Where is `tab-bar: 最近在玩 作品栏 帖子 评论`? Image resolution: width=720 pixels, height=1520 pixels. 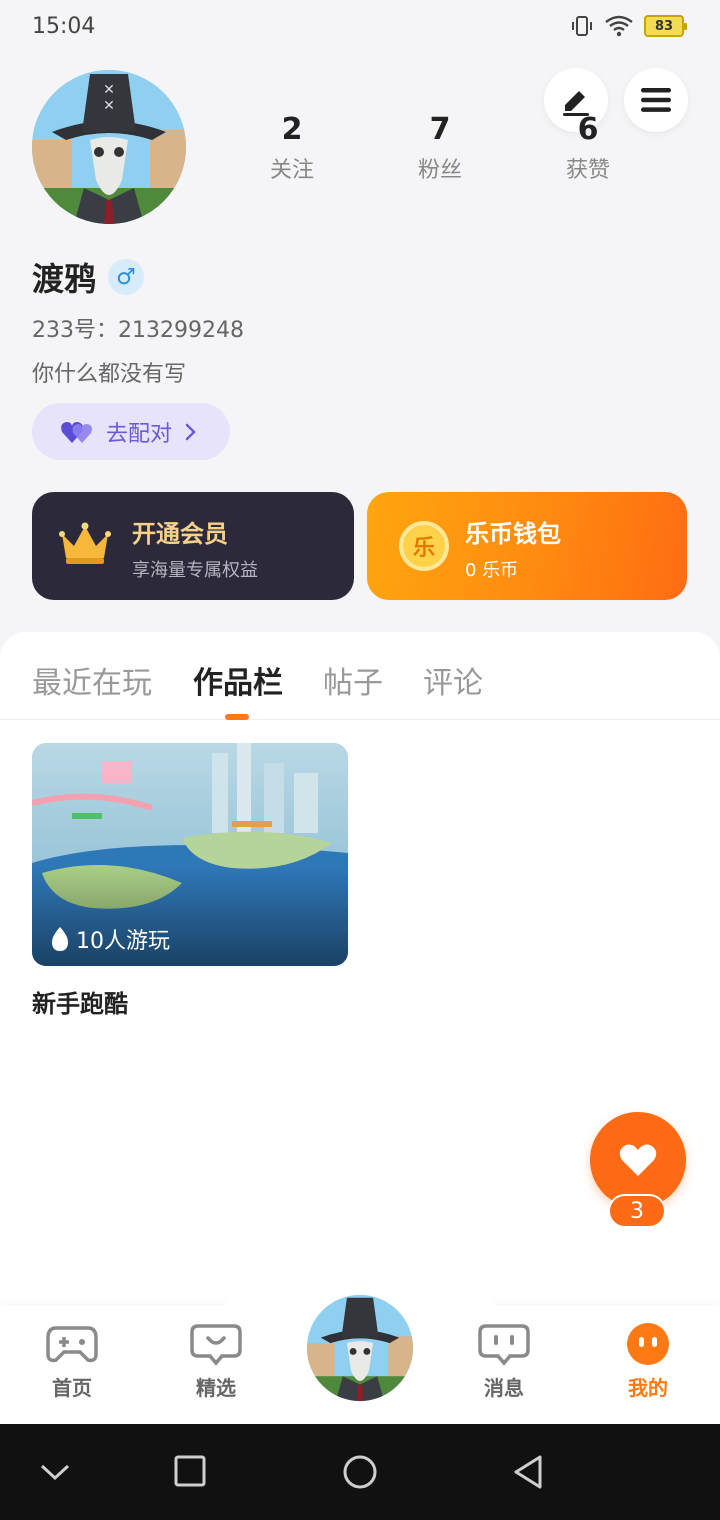 tab-bar: 最近在玩 作品栏 帖子 评论 is located at coordinates (360, 676).